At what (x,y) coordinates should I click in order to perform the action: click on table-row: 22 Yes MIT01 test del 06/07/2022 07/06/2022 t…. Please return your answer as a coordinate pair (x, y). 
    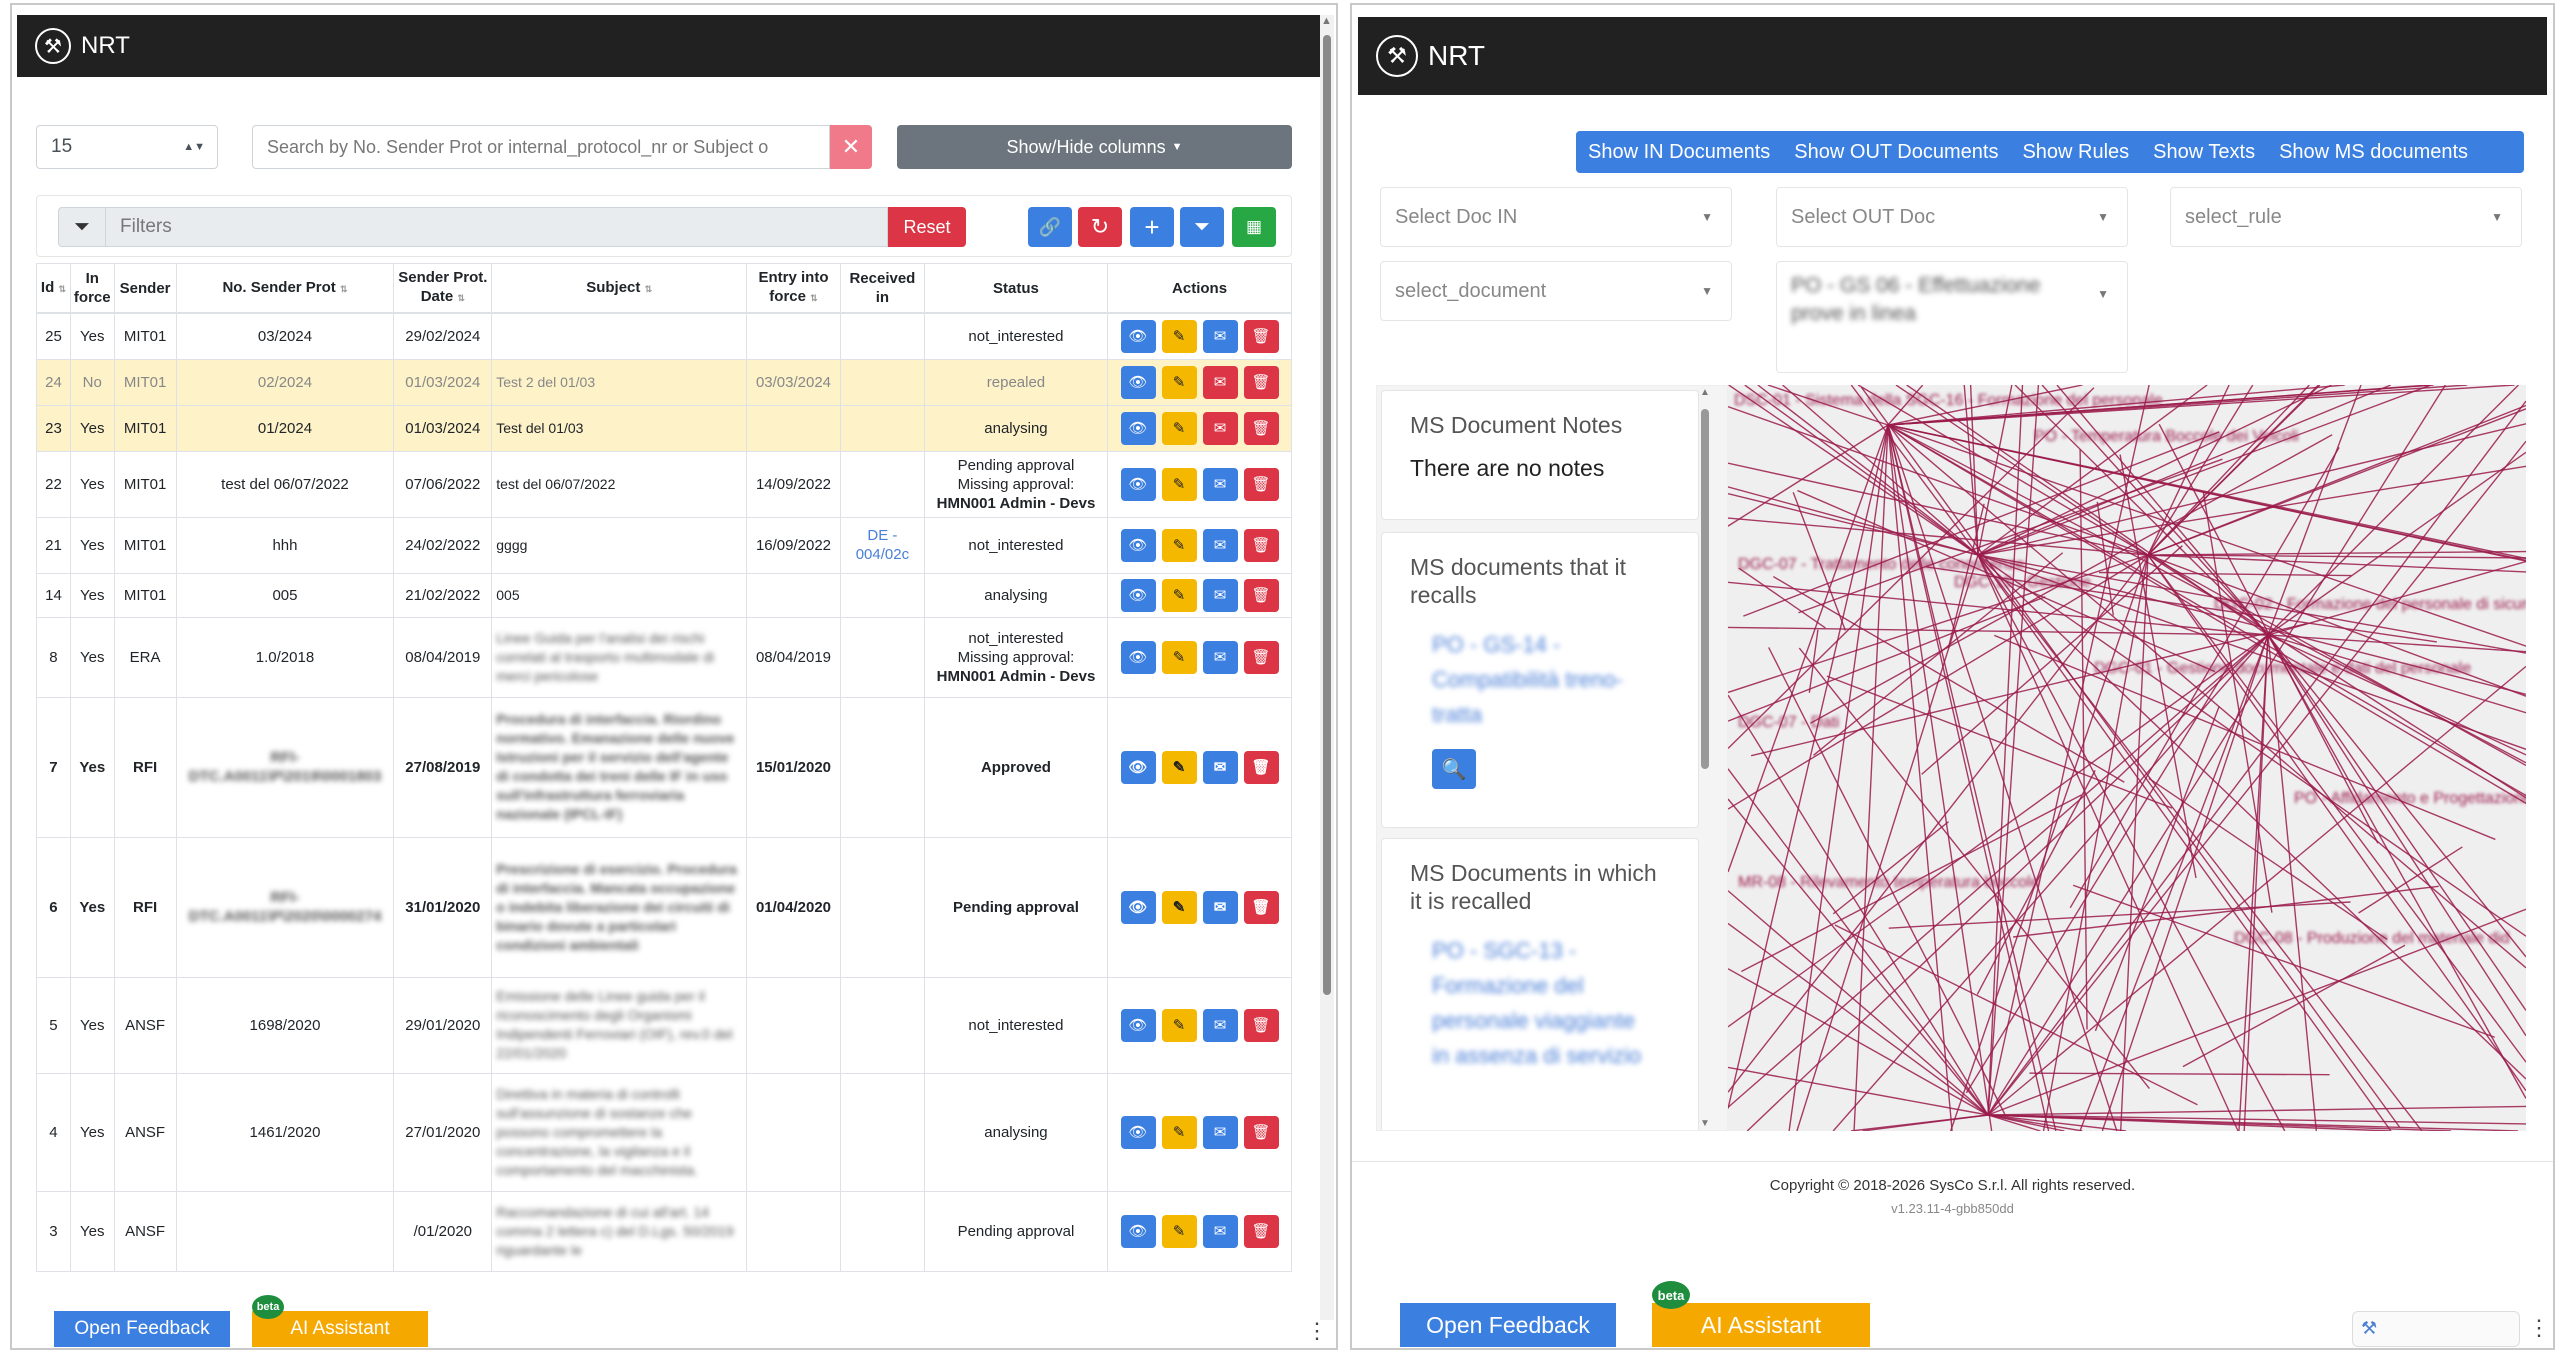
    Looking at the image, I should click on (664, 484).